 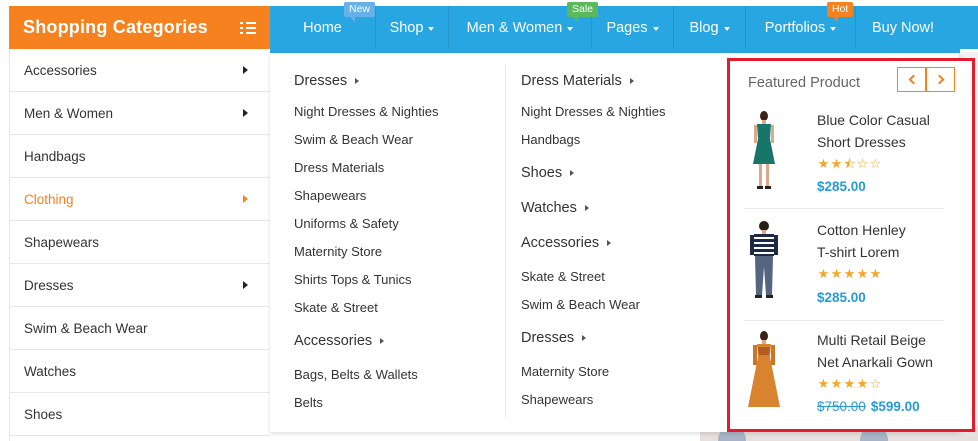 What do you see at coordinates (308, 402) in the screenshot?
I see `menu-link: Belts` at bounding box center [308, 402].